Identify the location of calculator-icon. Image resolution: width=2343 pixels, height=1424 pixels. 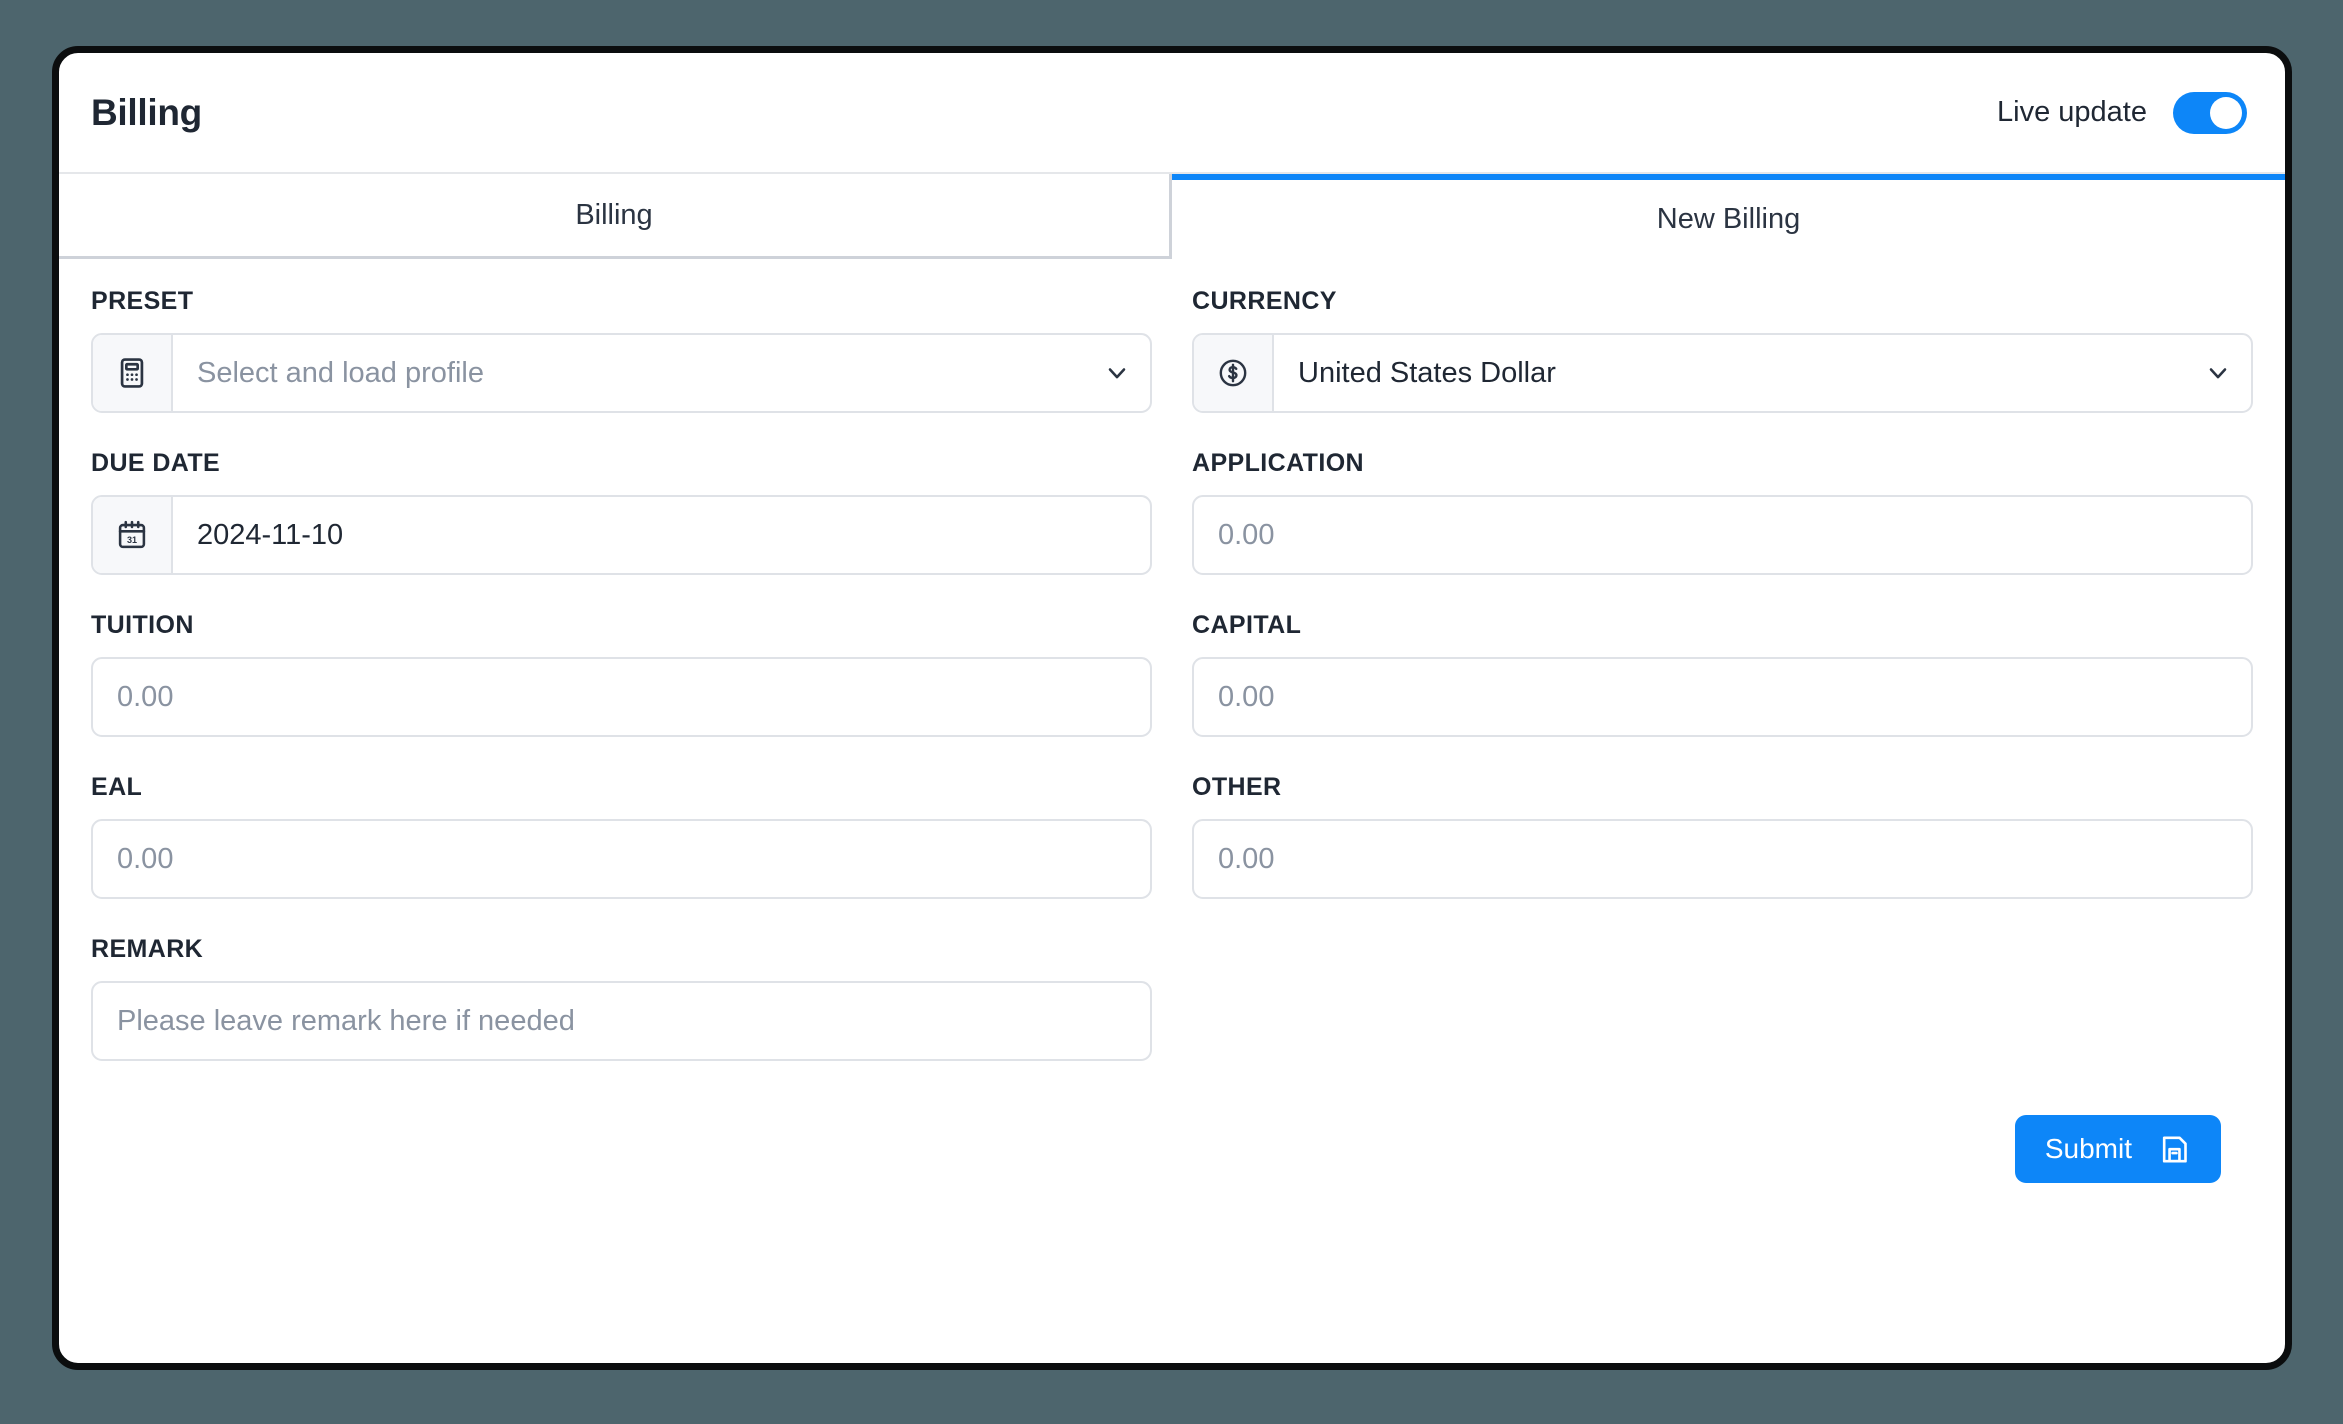
(133, 373).